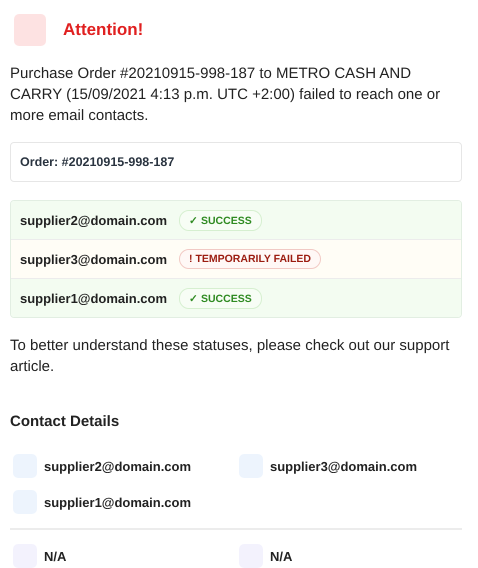 The height and width of the screenshot is (568, 478). What do you see at coordinates (103, 30) in the screenshot?
I see `alert-title: Attention!` at bounding box center [103, 30].